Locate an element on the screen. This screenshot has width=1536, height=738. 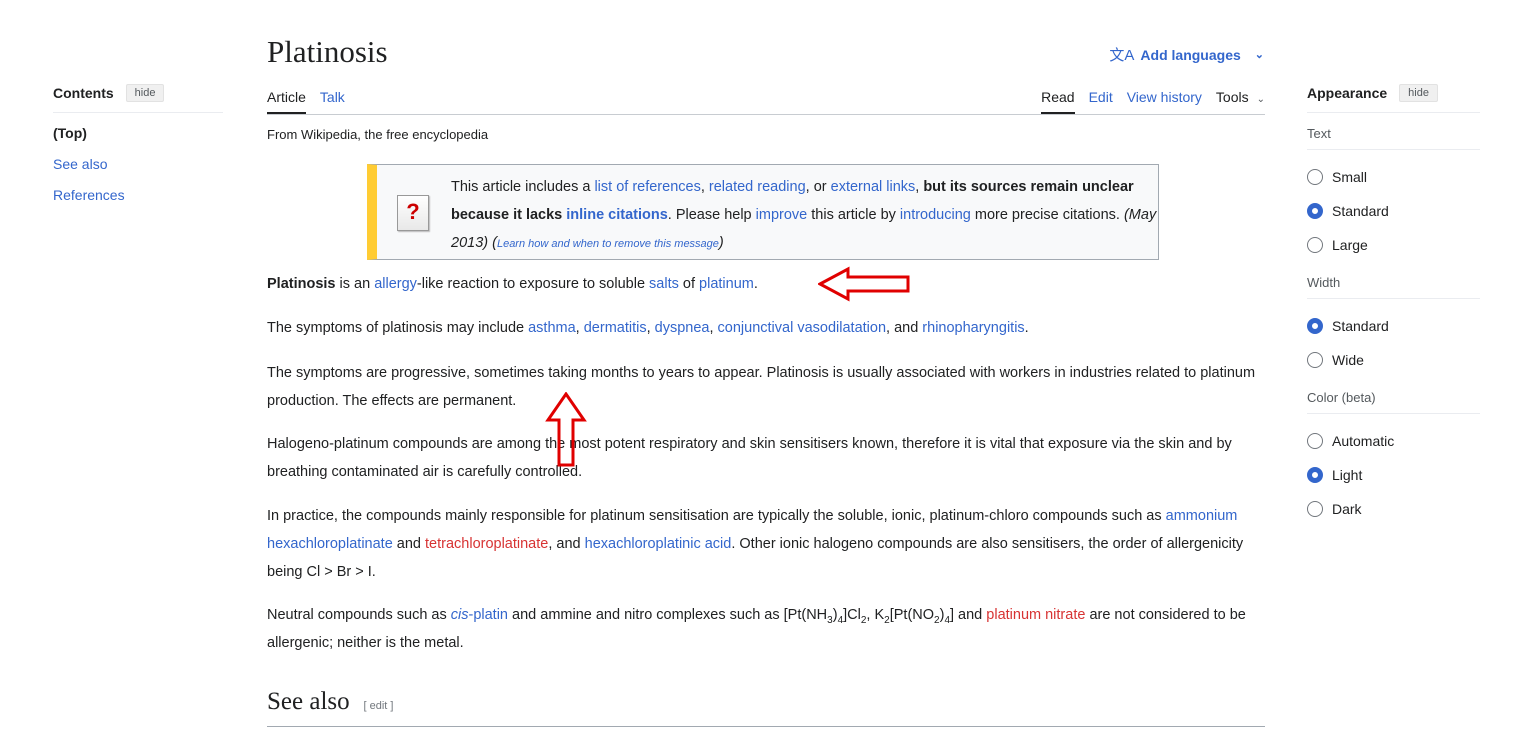
radio-color-light: Light is located at coordinates (1393, 475).